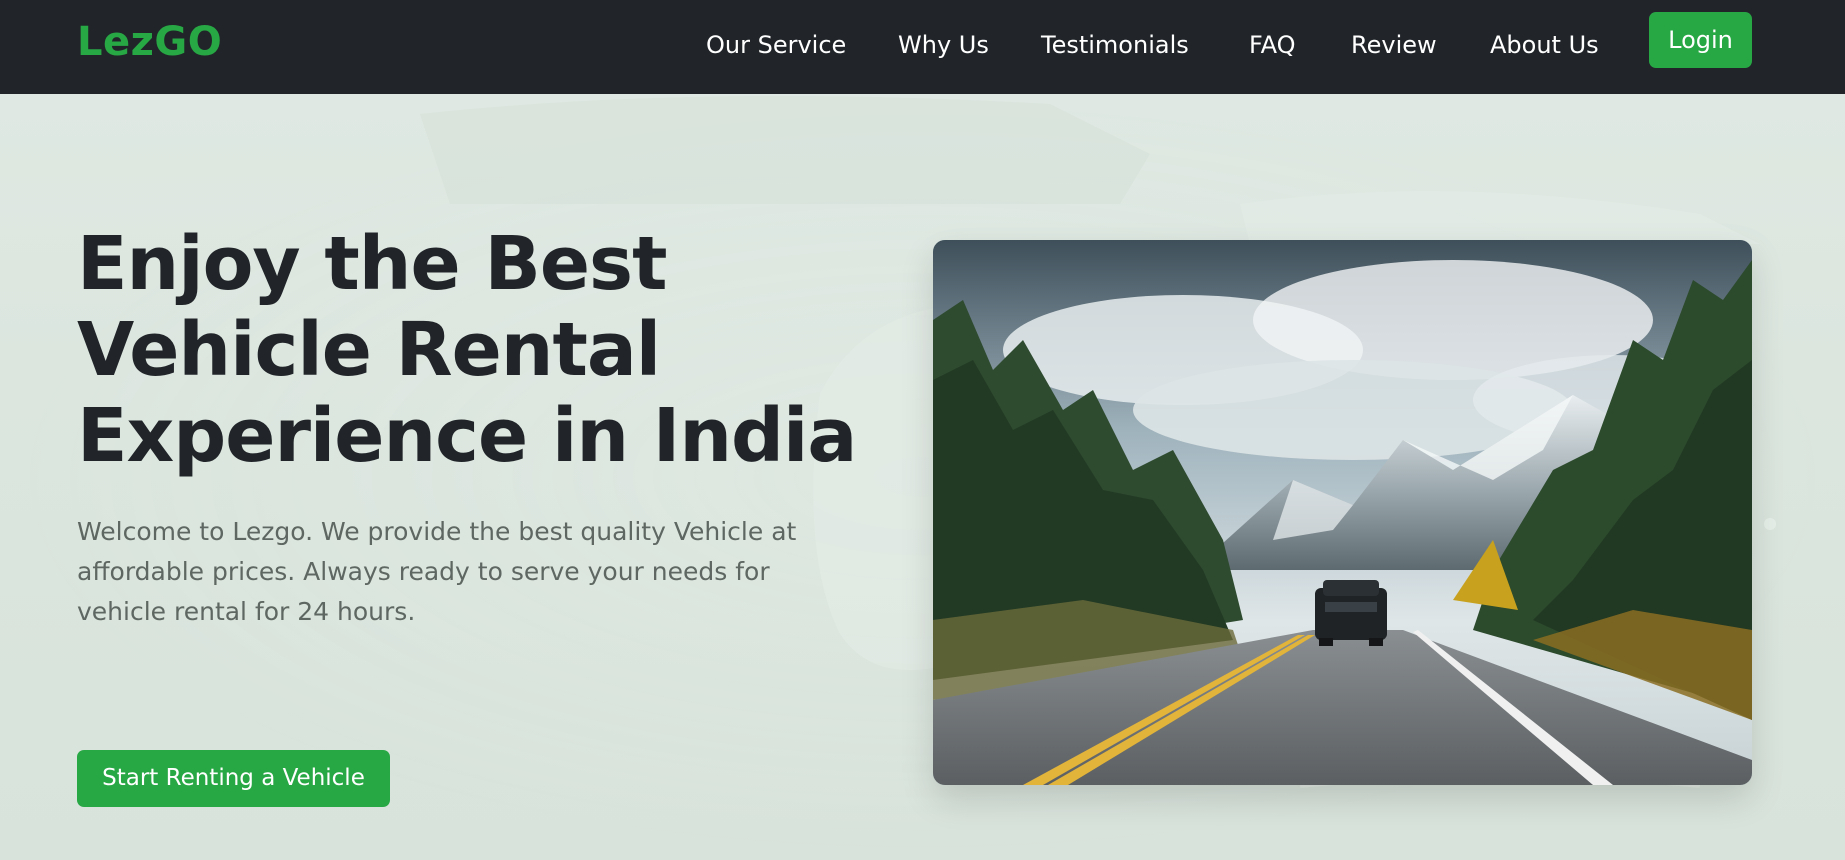 The height and width of the screenshot is (860, 1845). I want to click on brand-logo: LezGO, so click(149, 42).